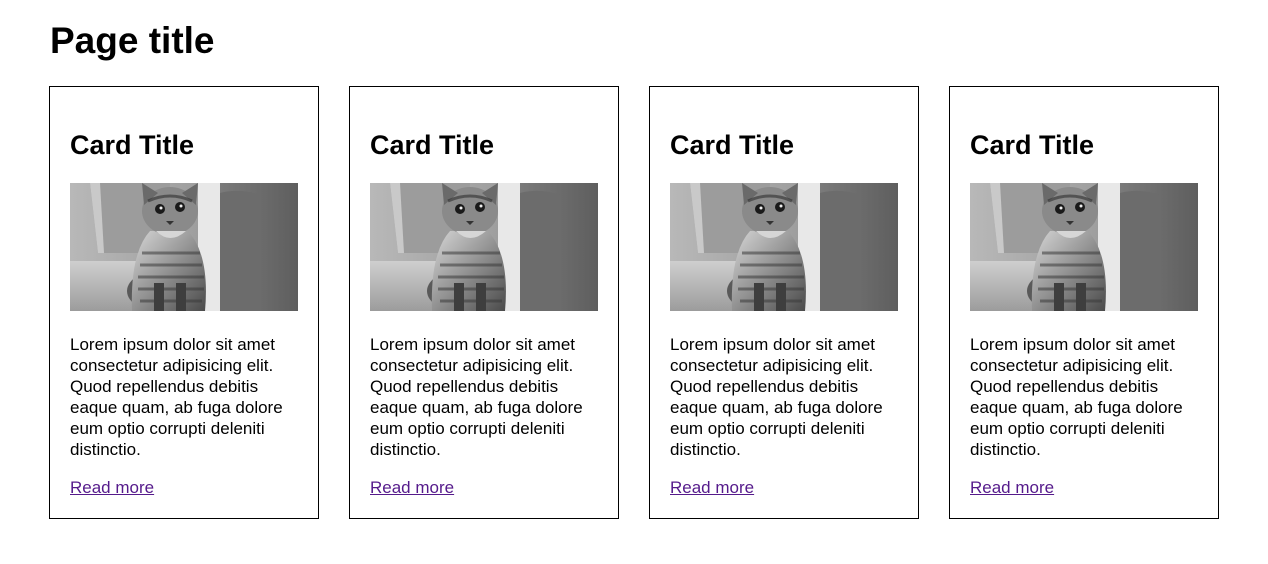  What do you see at coordinates (132, 40) in the screenshot?
I see `page-title: Page title` at bounding box center [132, 40].